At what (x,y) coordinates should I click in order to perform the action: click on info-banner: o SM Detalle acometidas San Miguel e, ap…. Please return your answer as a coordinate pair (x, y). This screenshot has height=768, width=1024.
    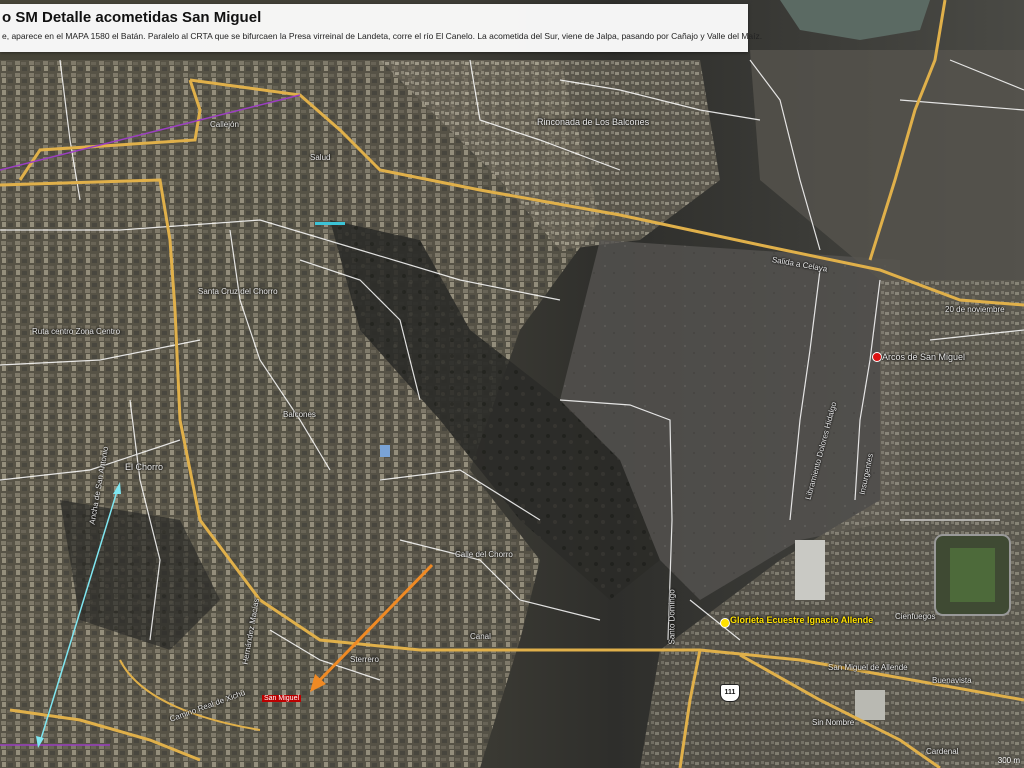
    Looking at the image, I should click on (381, 28).